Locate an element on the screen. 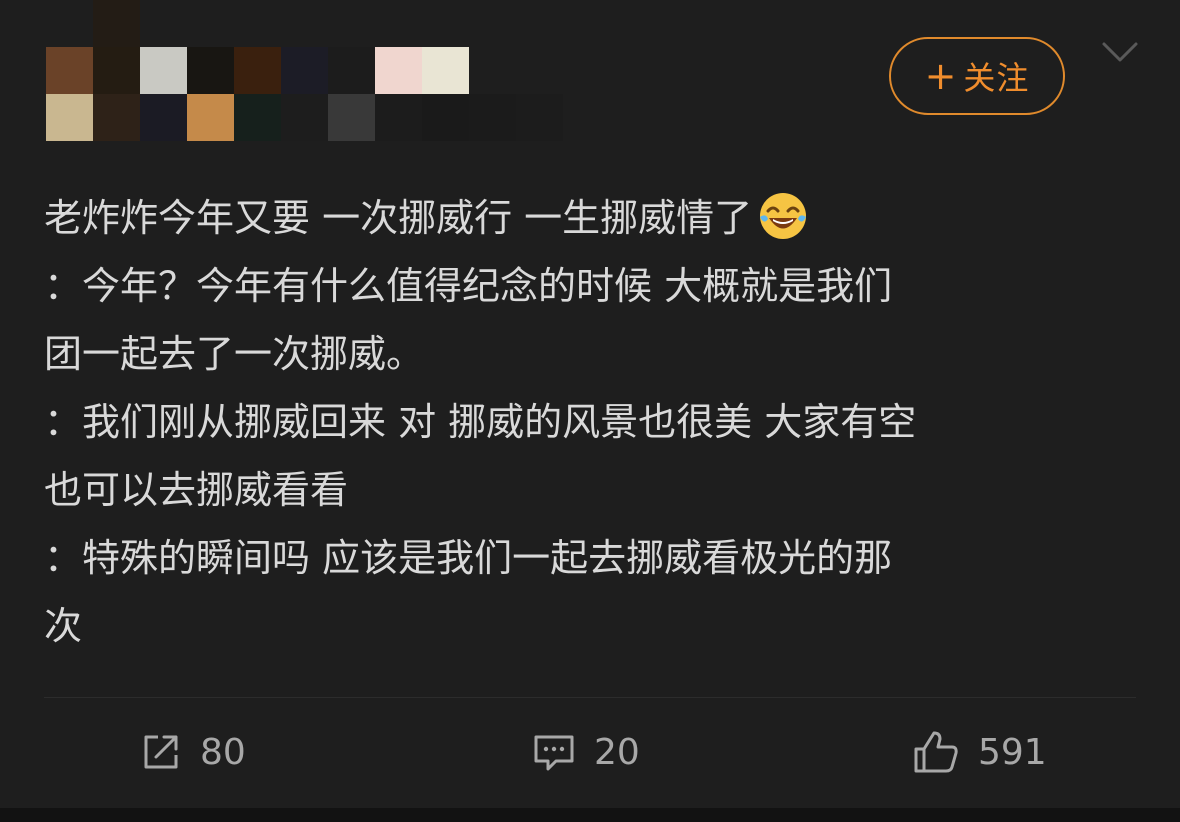 The image size is (1180, 822). repost-count: 80 is located at coordinates (223, 752).